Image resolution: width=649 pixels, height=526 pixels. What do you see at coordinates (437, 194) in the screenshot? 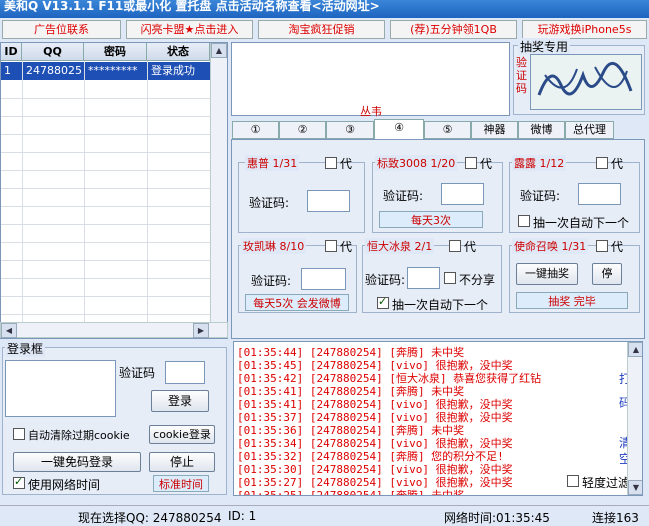
I see `lottery-group-peugeot: 标致3008 1/20 代 验证码: 每天3次` at bounding box center [437, 194].